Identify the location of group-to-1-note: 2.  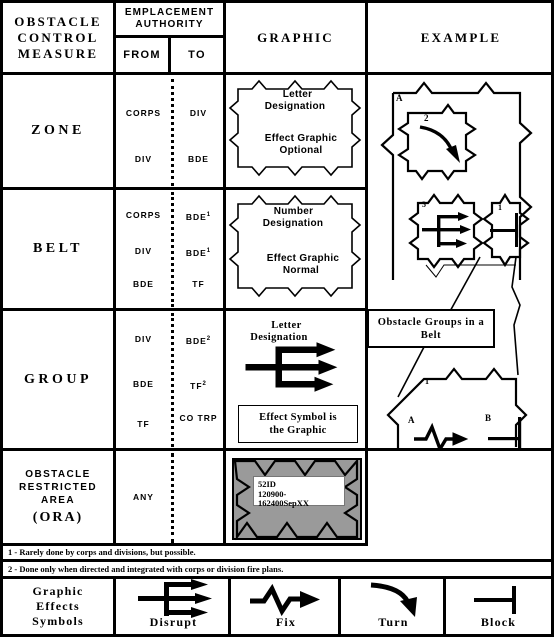
(209, 339).